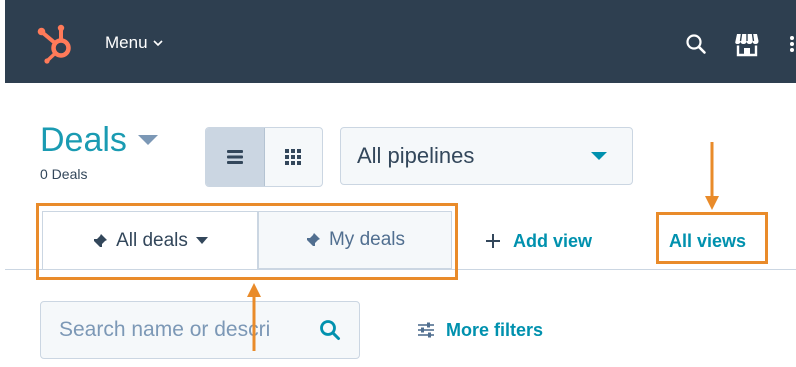  I want to click on page-title-dropdown: Deals, so click(99, 140).